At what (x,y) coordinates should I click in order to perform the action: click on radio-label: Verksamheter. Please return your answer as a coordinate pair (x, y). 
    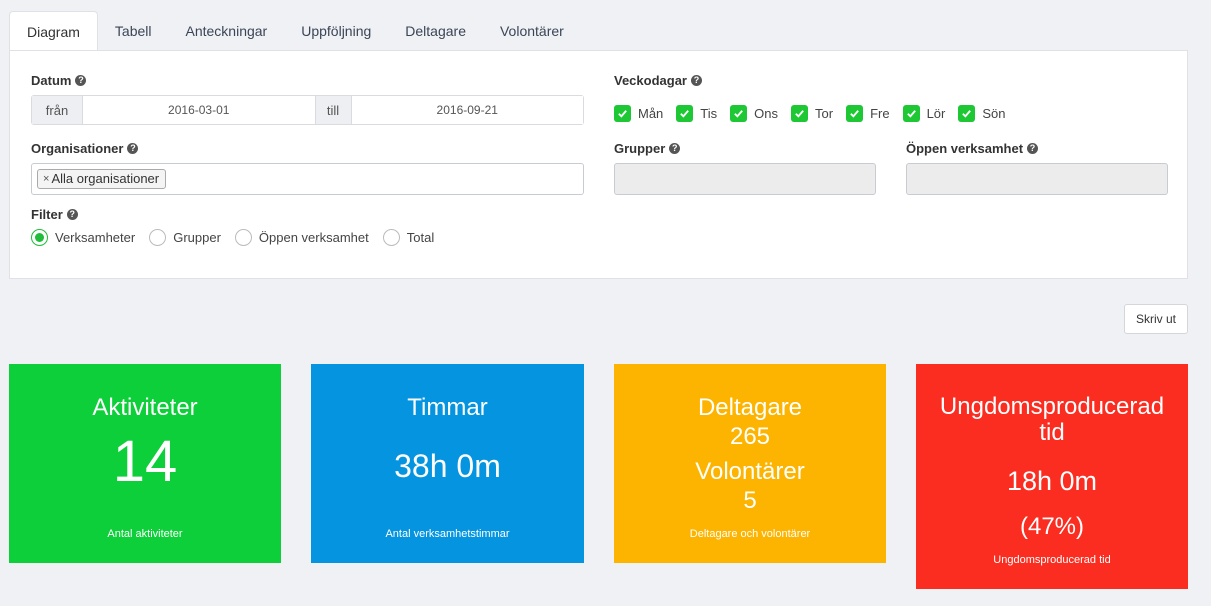
    Looking at the image, I should click on (95, 237).